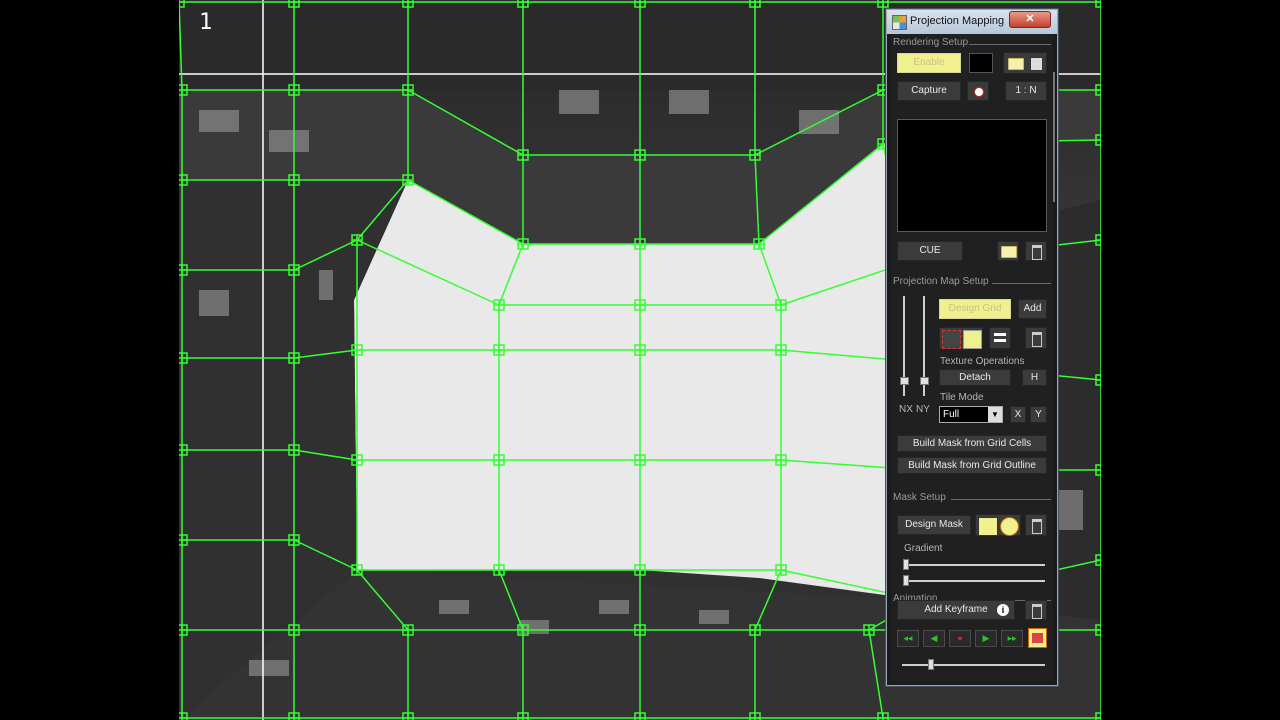 This screenshot has height=720, width=1280. What do you see at coordinates (975, 377) in the screenshot?
I see `detach-button: Detach` at bounding box center [975, 377].